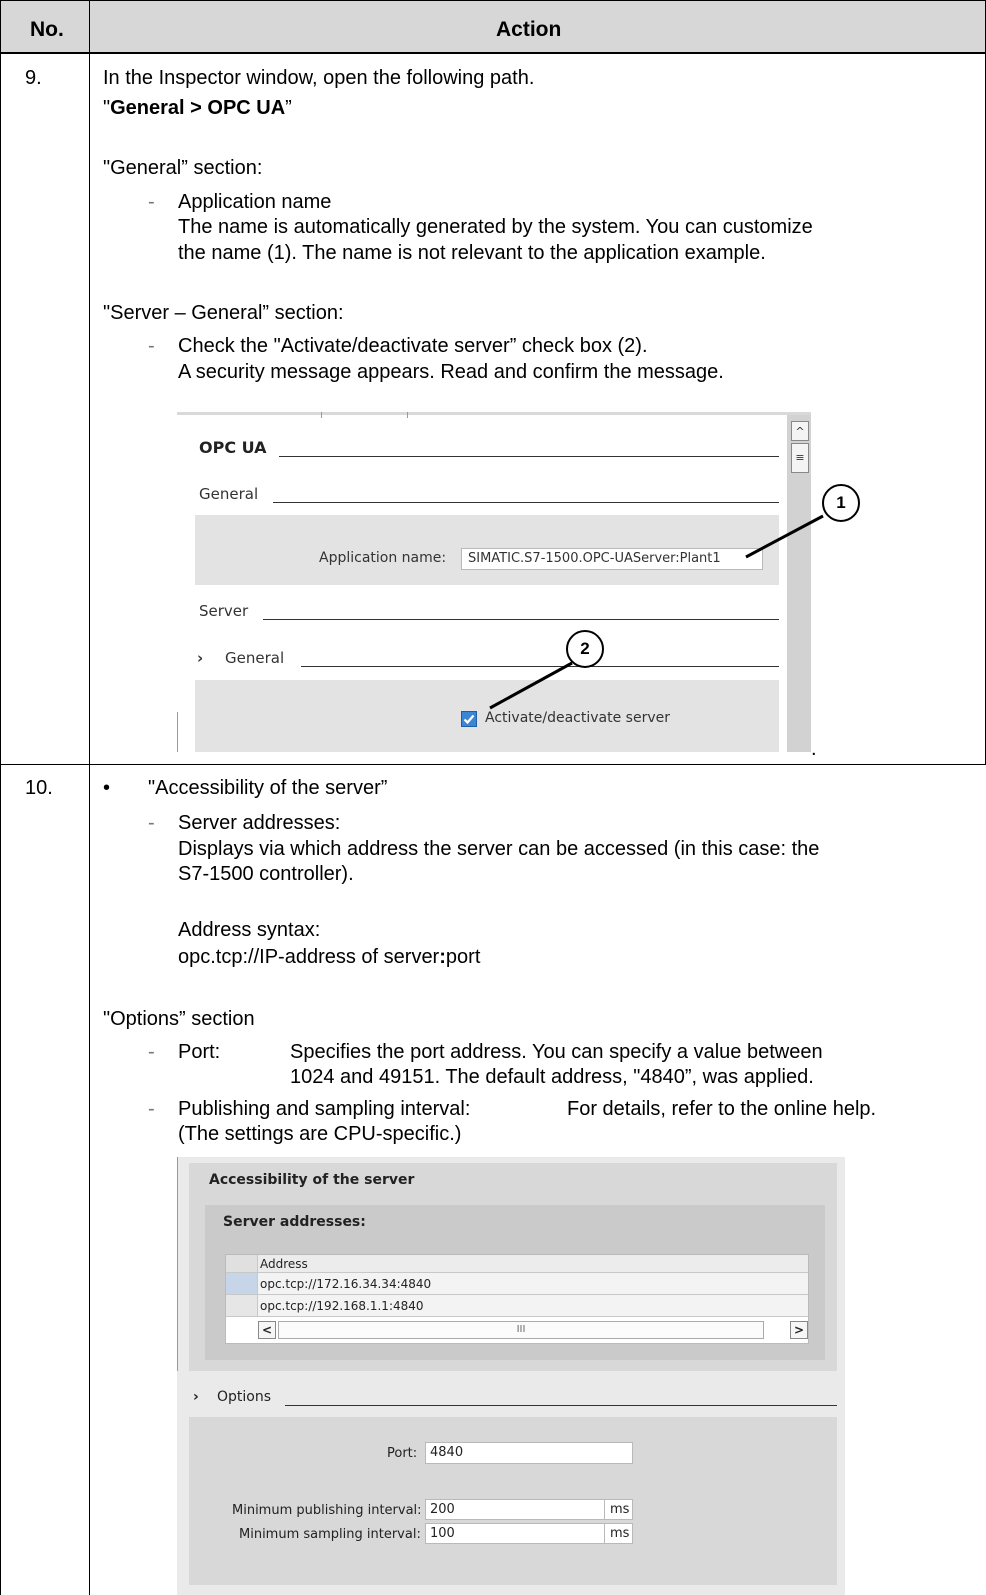 This screenshot has height=1595, width=986. What do you see at coordinates (841, 503) in the screenshot?
I see `callout-1: 1` at bounding box center [841, 503].